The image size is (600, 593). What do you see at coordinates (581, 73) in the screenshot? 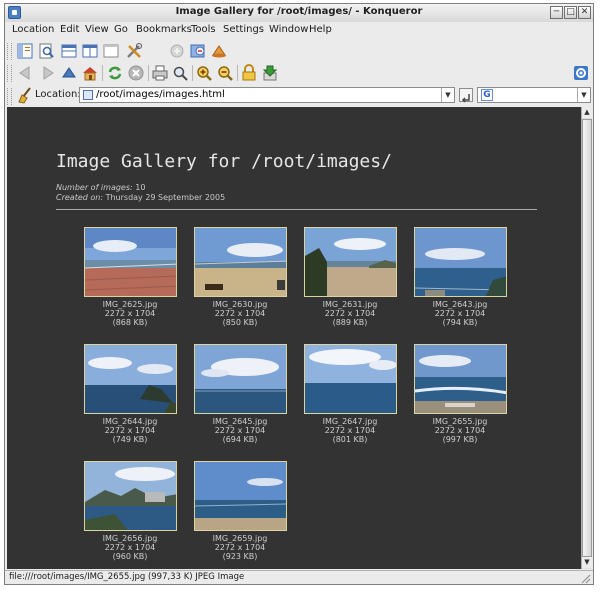
I see `konqueror-gear-icon` at bounding box center [581, 73].